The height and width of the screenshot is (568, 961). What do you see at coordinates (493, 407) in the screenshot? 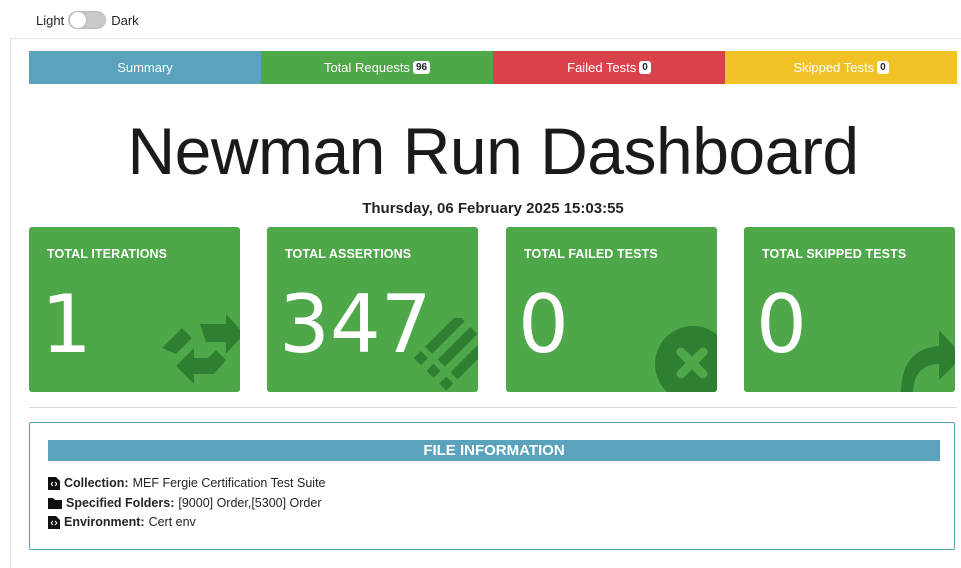
I see `section-divider` at bounding box center [493, 407].